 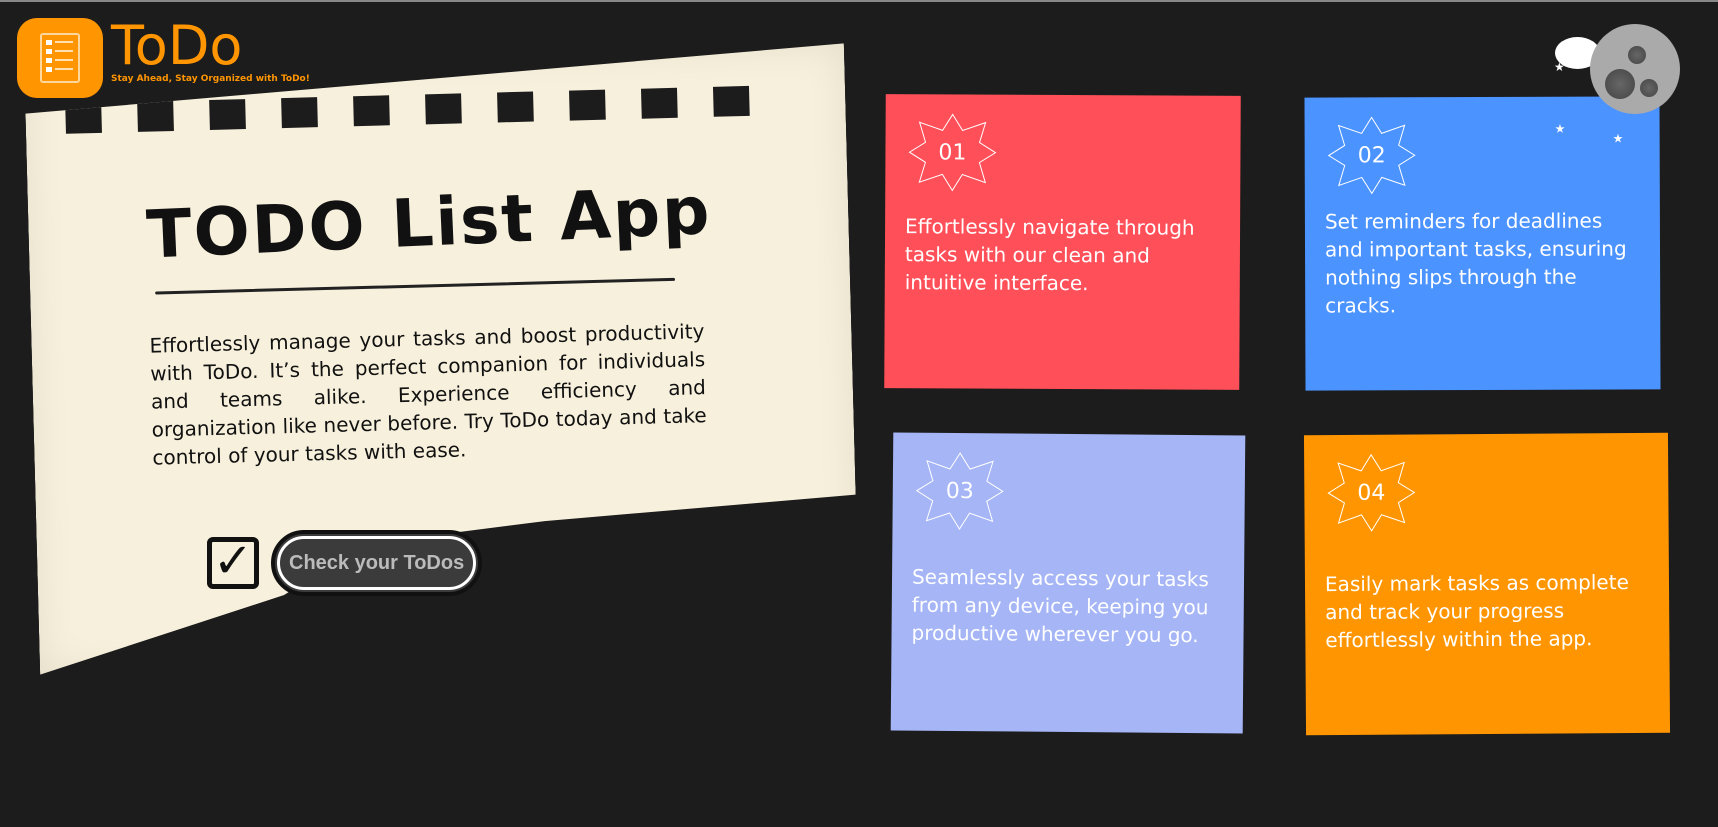 I want to click on checklist-icon, so click(x=60, y=58).